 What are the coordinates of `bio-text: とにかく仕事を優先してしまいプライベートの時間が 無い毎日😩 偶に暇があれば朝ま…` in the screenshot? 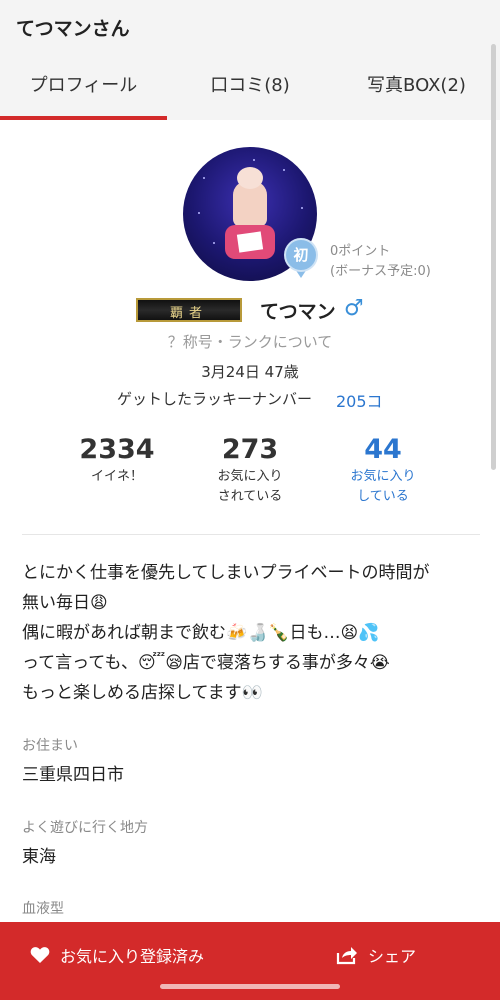 It's located at (226, 633).